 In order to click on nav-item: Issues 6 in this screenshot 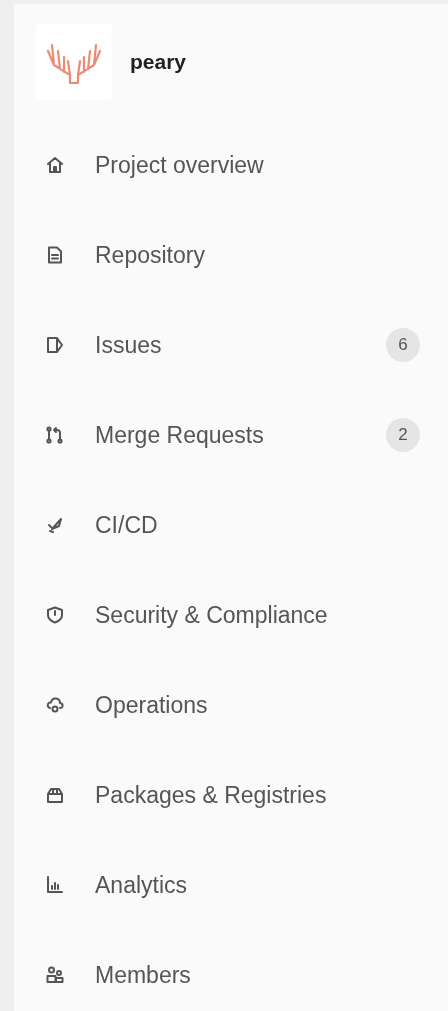, I will do `click(231, 345)`.